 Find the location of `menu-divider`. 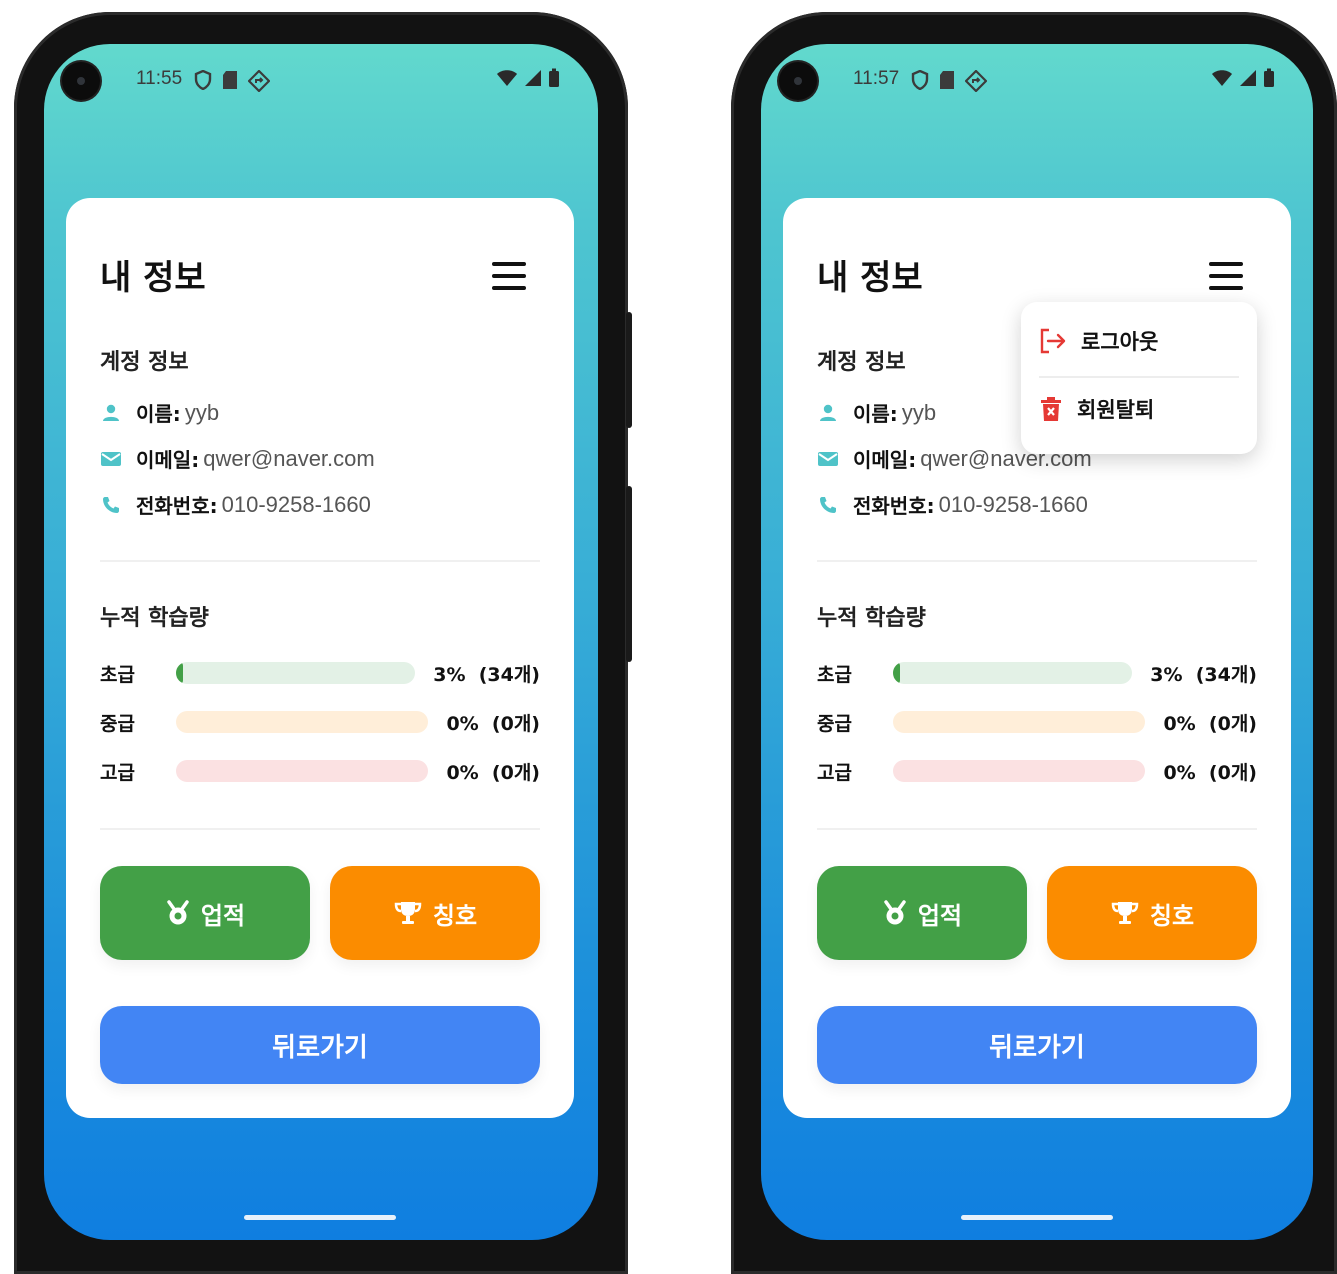

menu-divider is located at coordinates (1139, 377).